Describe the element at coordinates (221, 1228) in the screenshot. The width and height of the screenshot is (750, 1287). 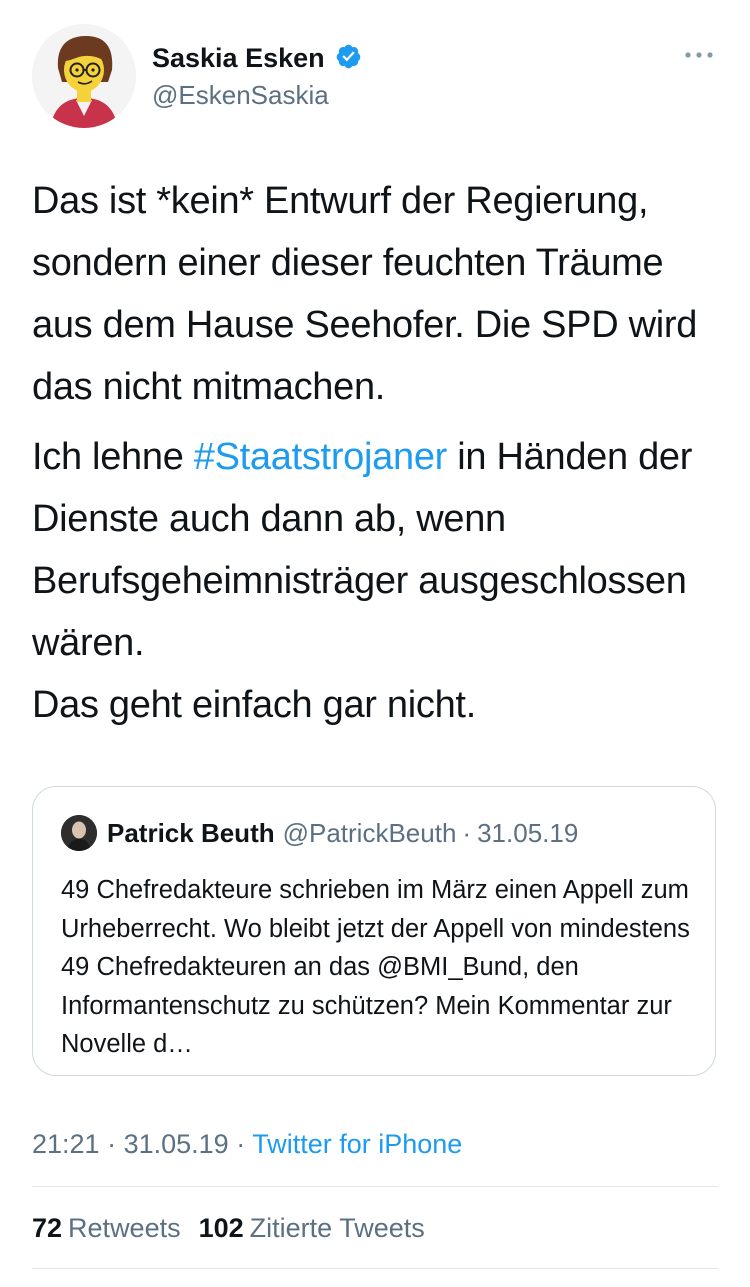
I see `quotes-count: 102` at that location.